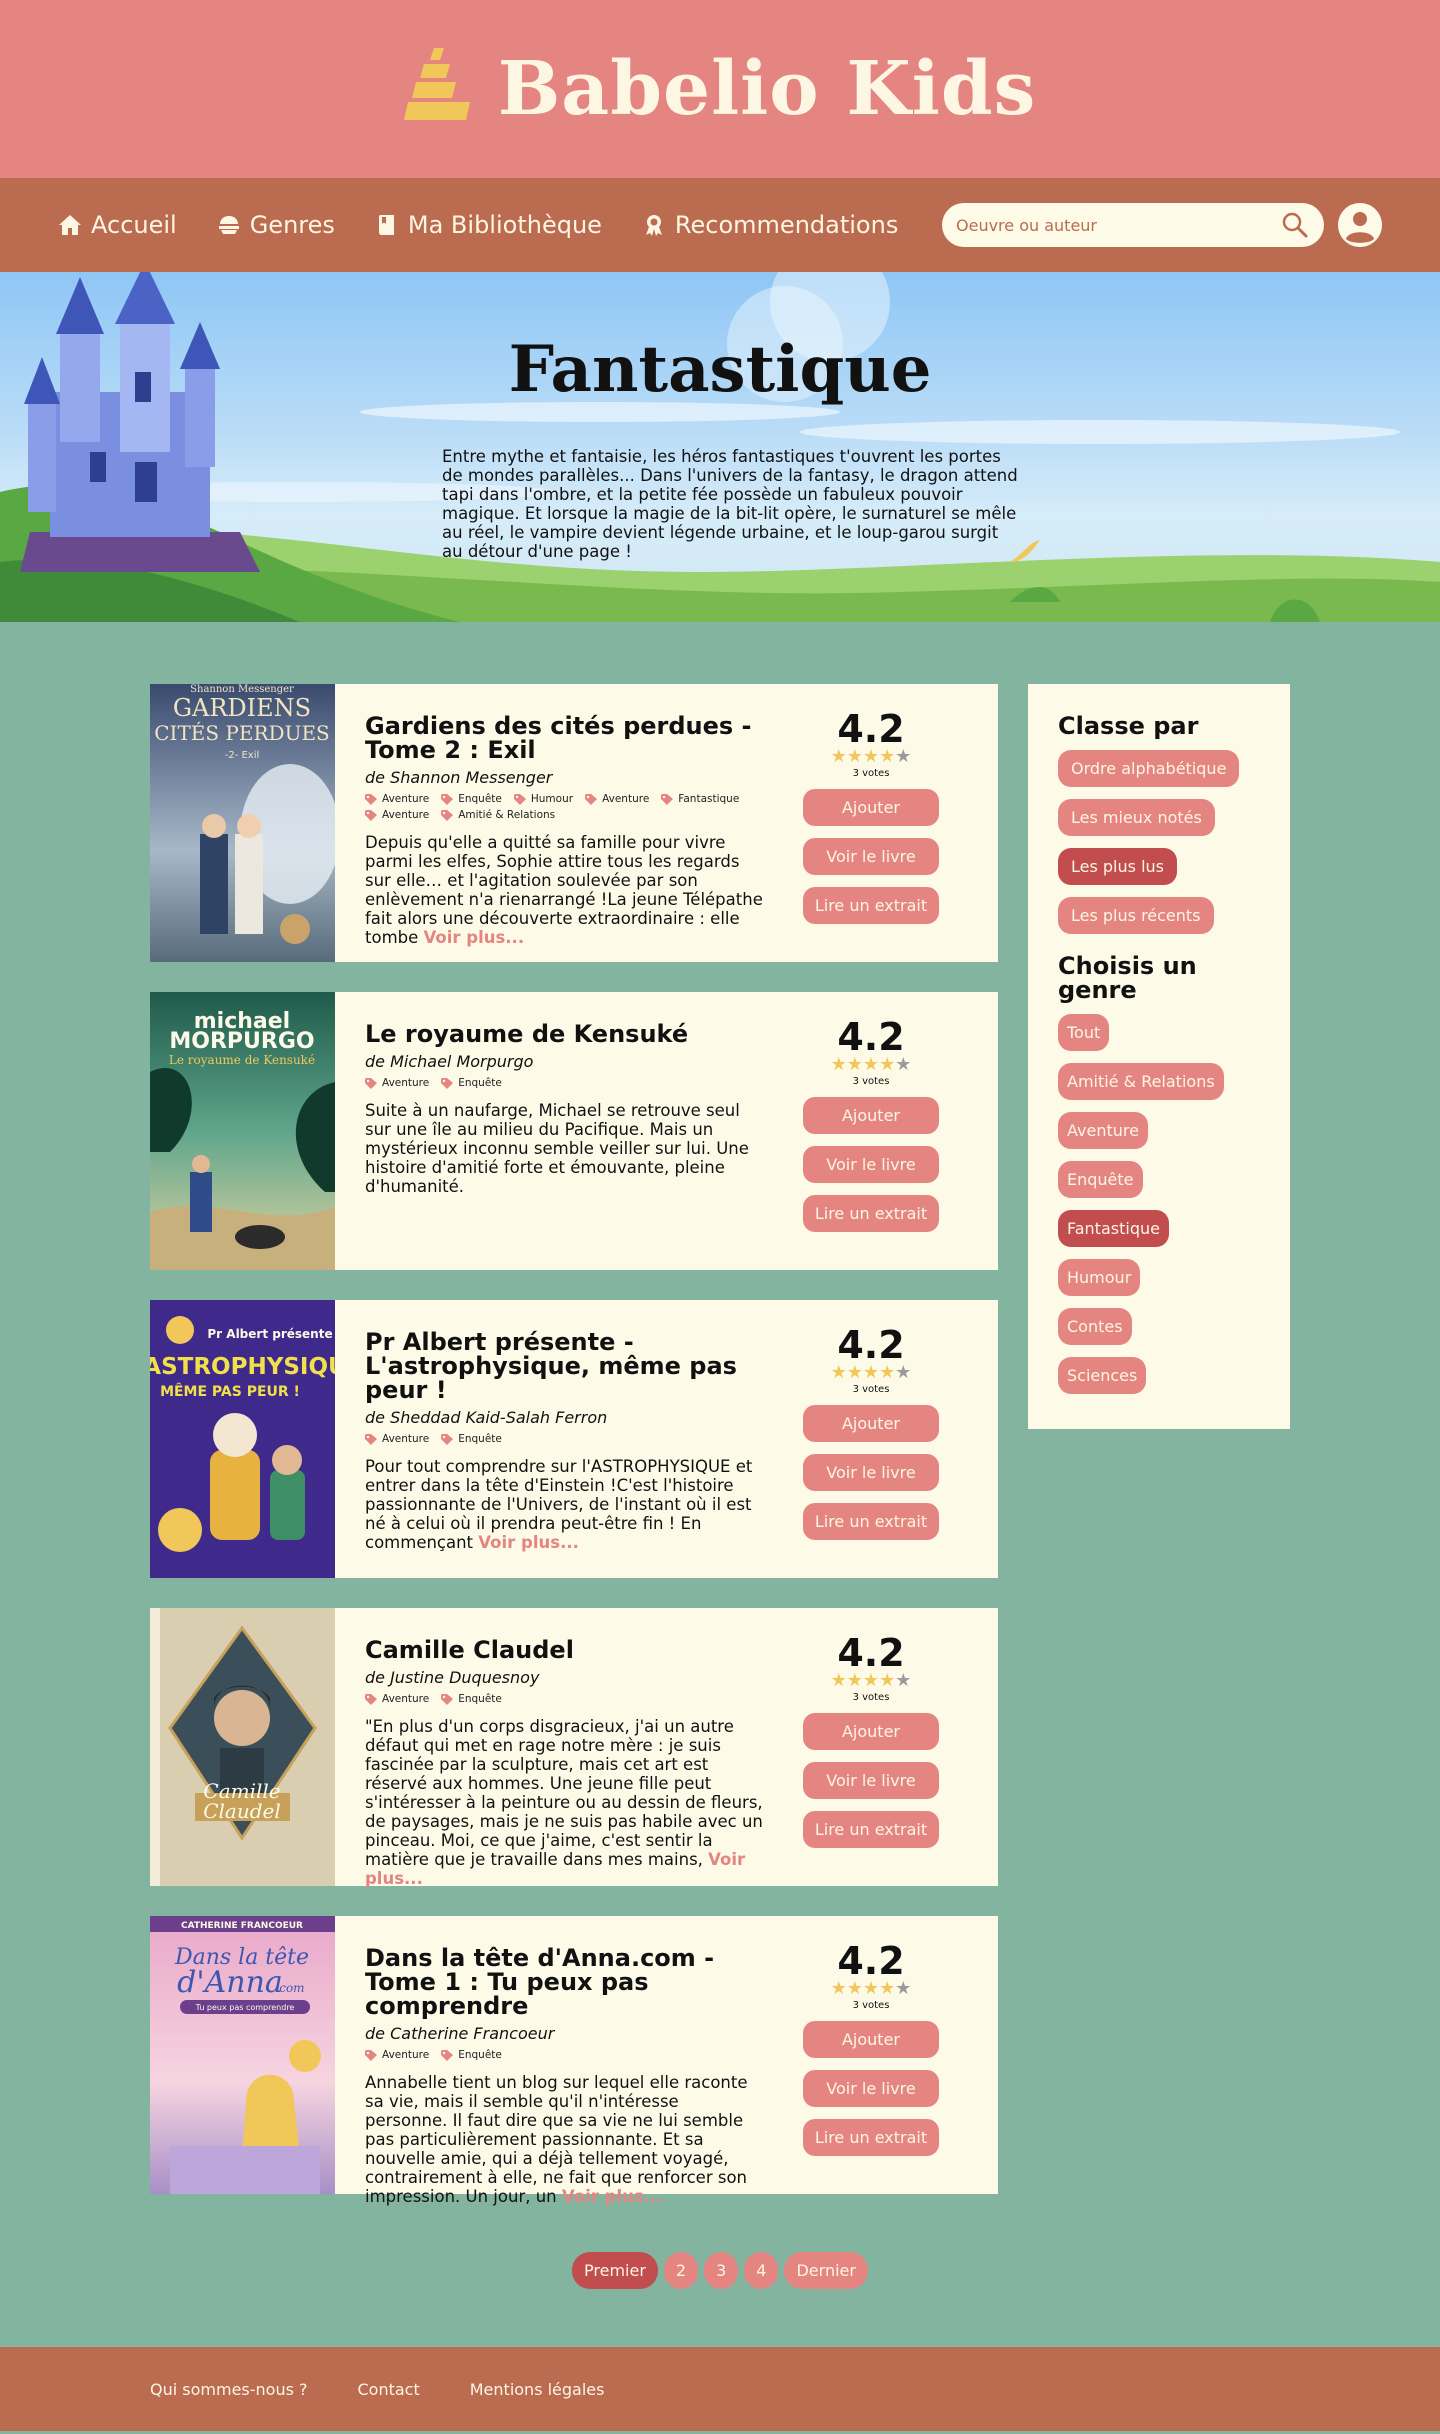 The image size is (1440, 2434). What do you see at coordinates (767, 89) in the screenshot?
I see `site-title: Babelio Kids` at bounding box center [767, 89].